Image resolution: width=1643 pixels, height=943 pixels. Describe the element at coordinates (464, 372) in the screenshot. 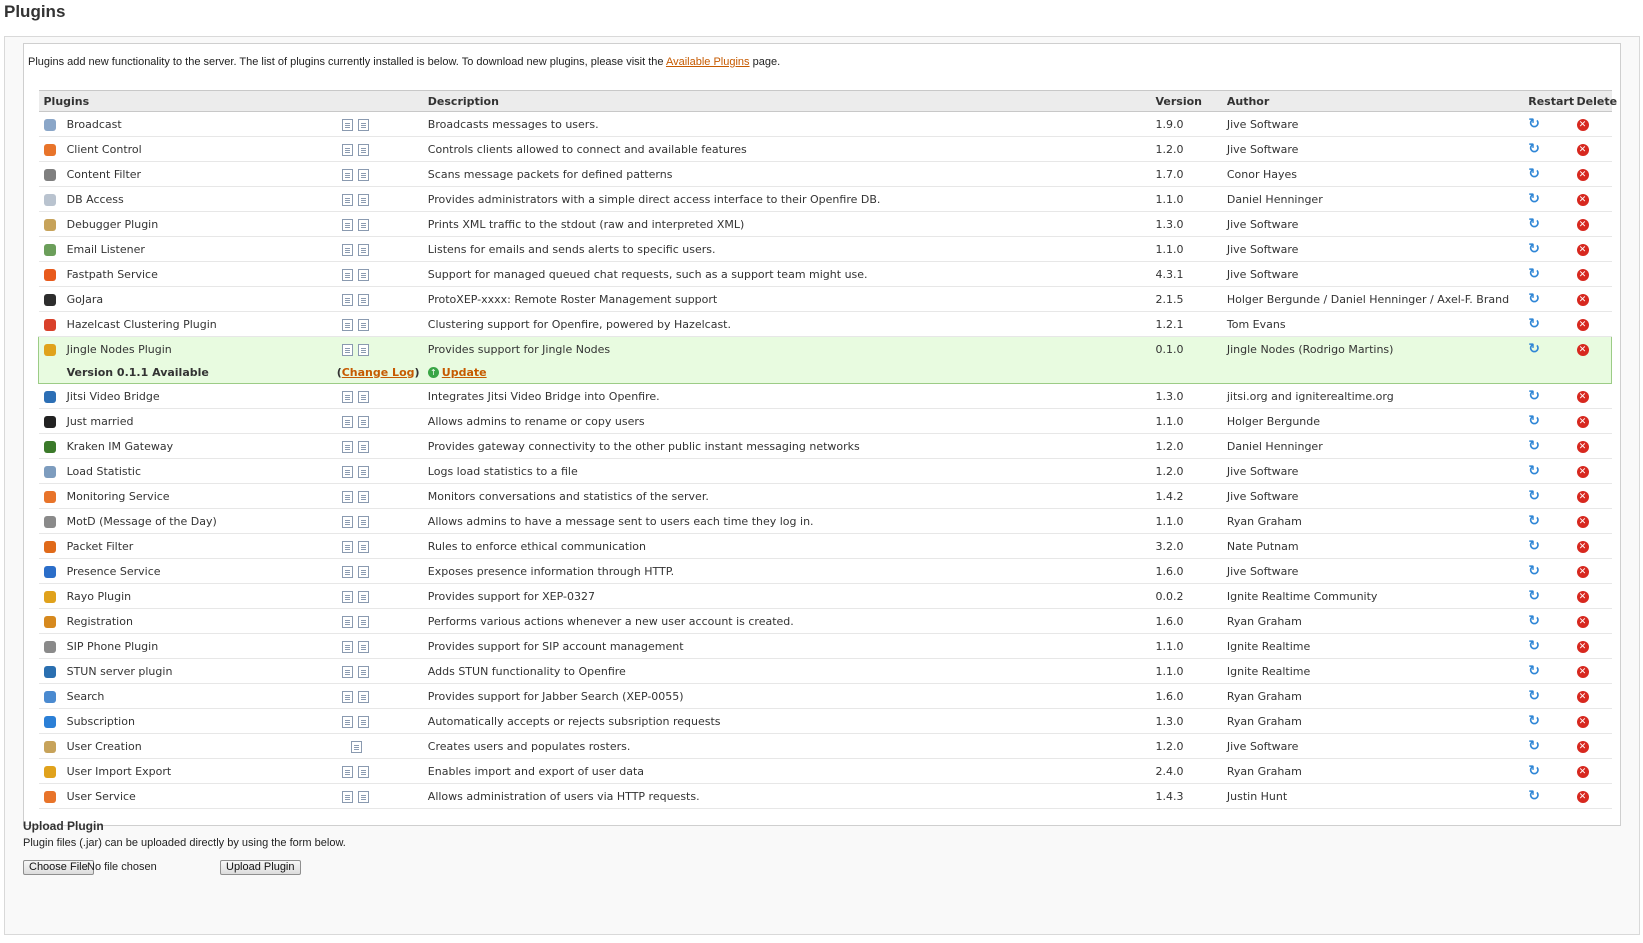

I see `update-link: Update` at that location.